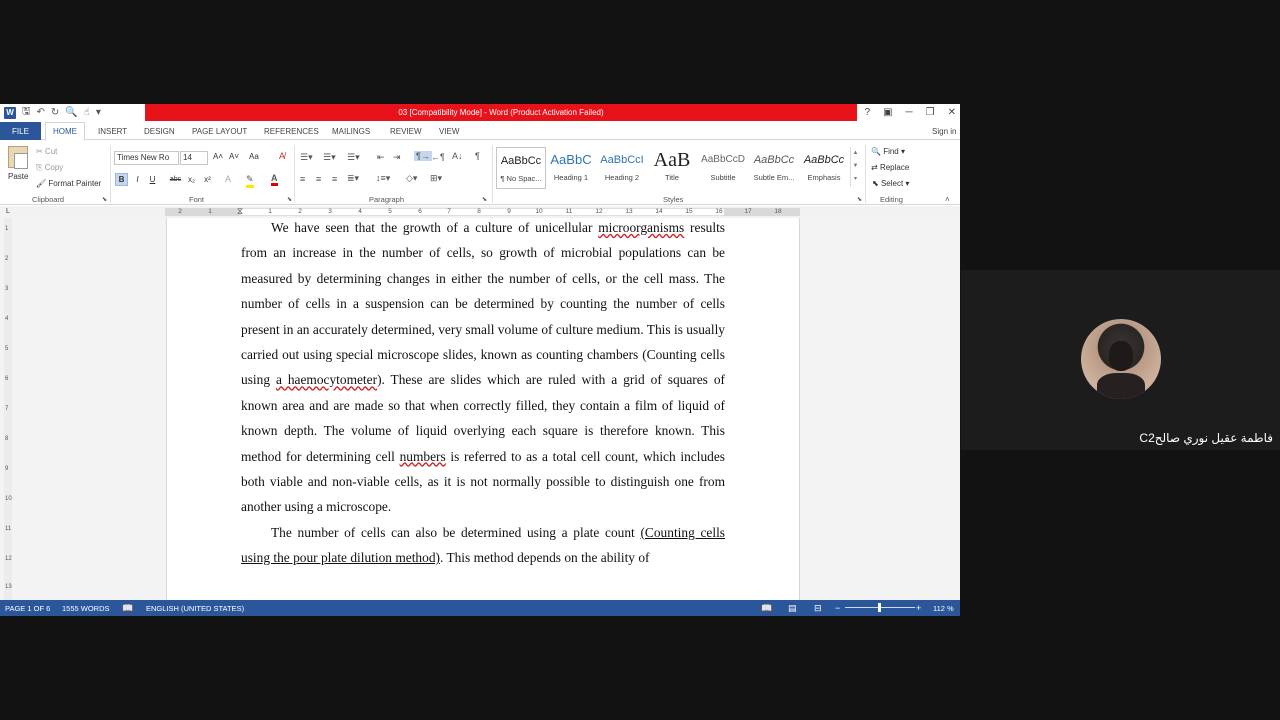 This screenshot has height=720, width=1280. I want to click on styles-gallery-scroll: ▲ ▼ ▾, so click(855, 167).